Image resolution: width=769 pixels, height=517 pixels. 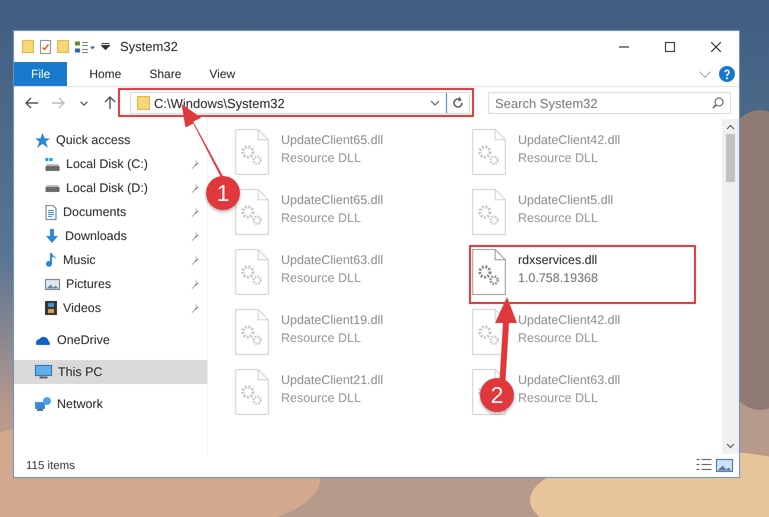 I want to click on help-icon, so click(x=727, y=74).